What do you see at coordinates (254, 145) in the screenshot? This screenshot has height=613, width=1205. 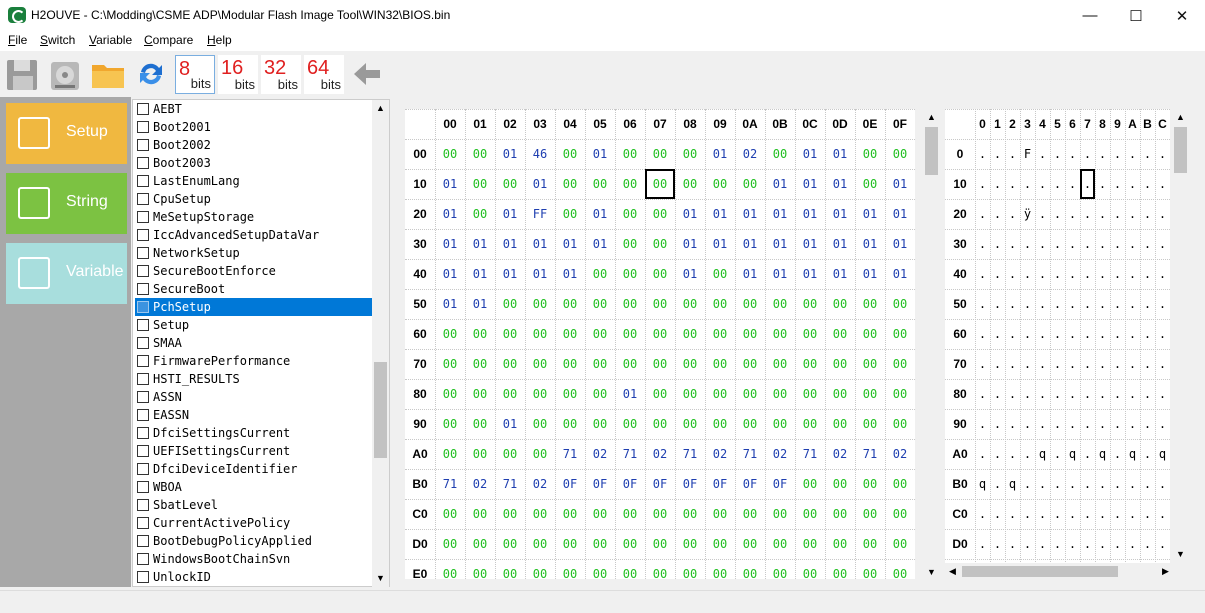 I see `variable-item: Boot2002` at bounding box center [254, 145].